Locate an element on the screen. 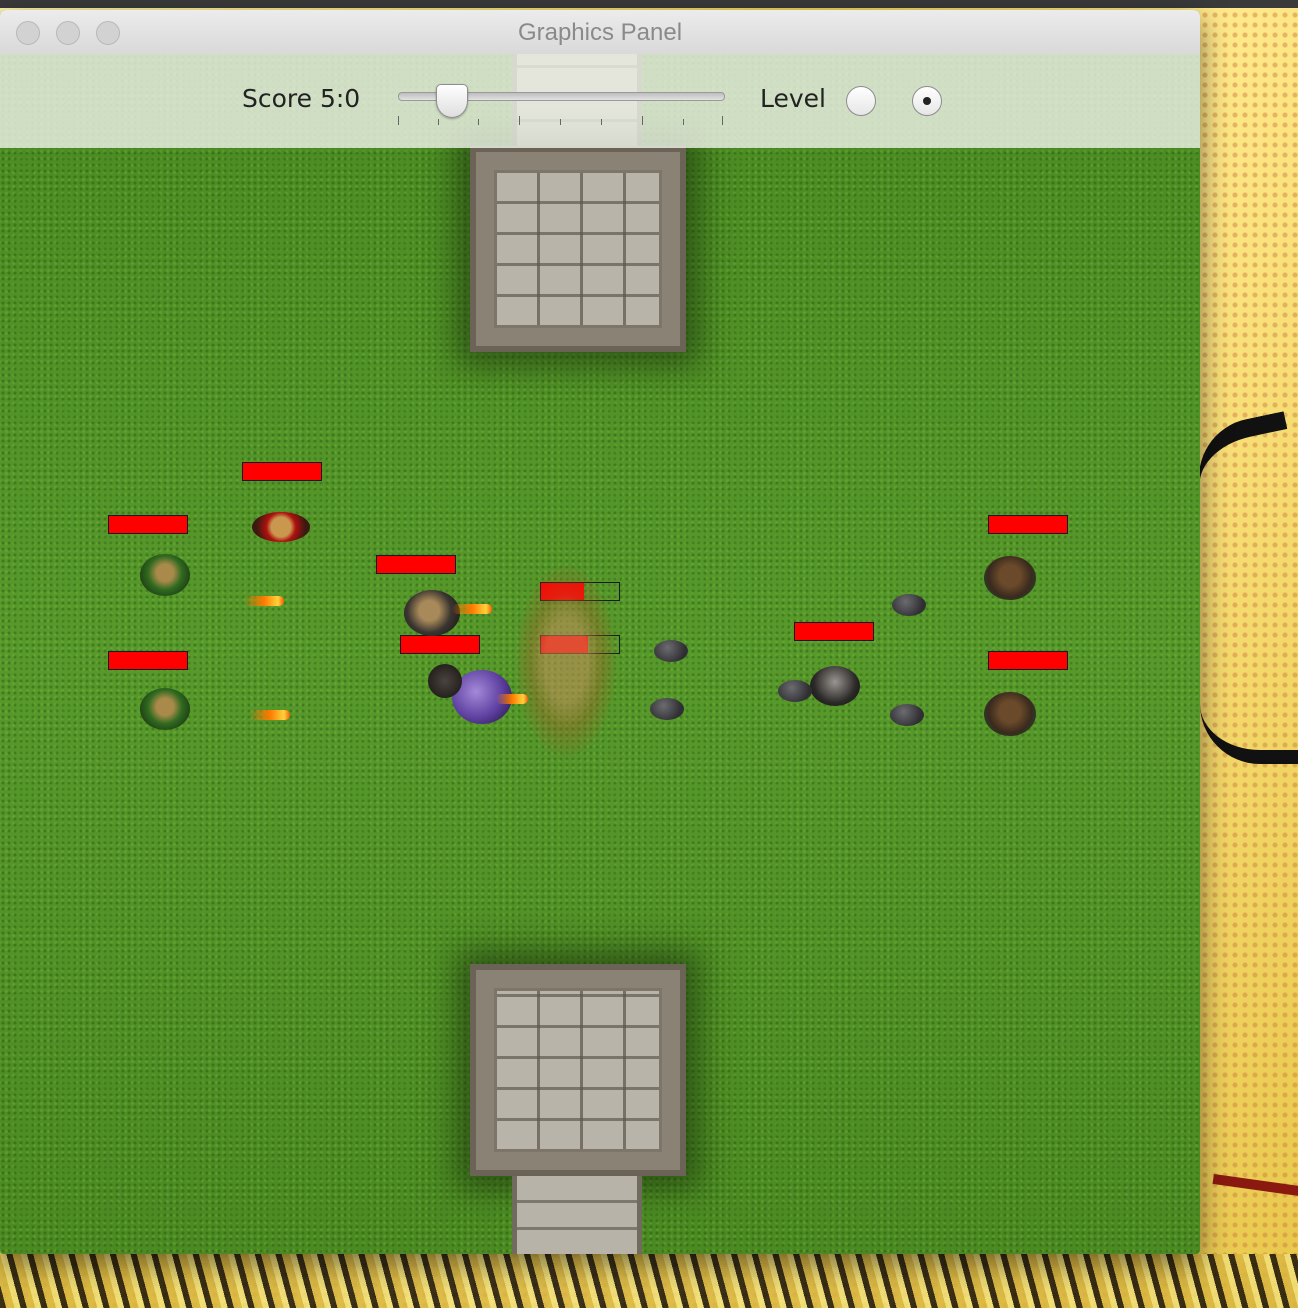 Image resolution: width=1298 pixels, height=1308 pixels. menu-bar is located at coordinates (649, 4).